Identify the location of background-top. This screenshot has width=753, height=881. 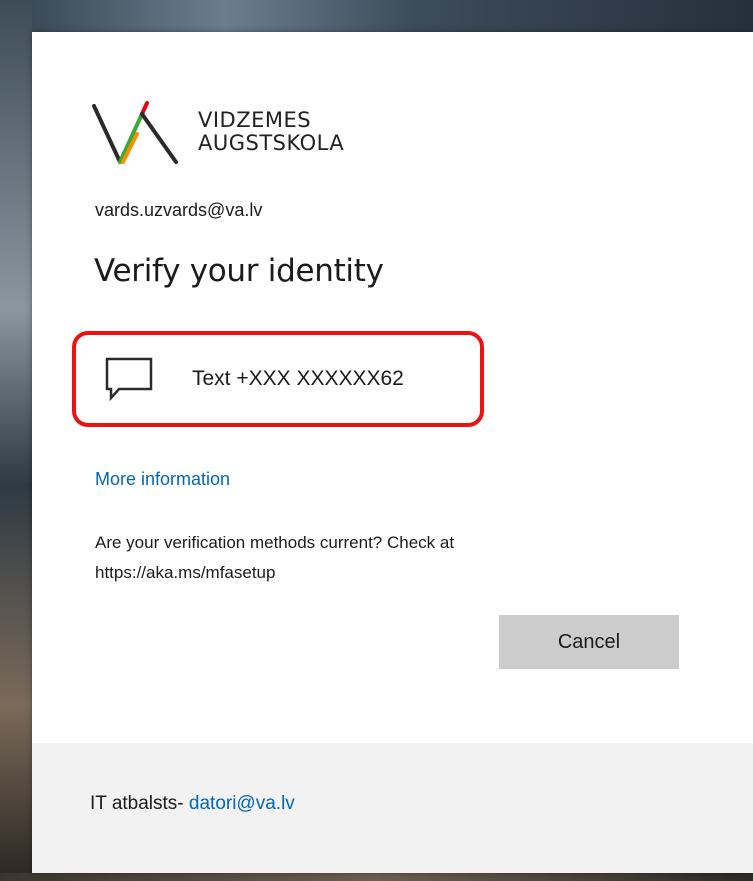
(376, 16).